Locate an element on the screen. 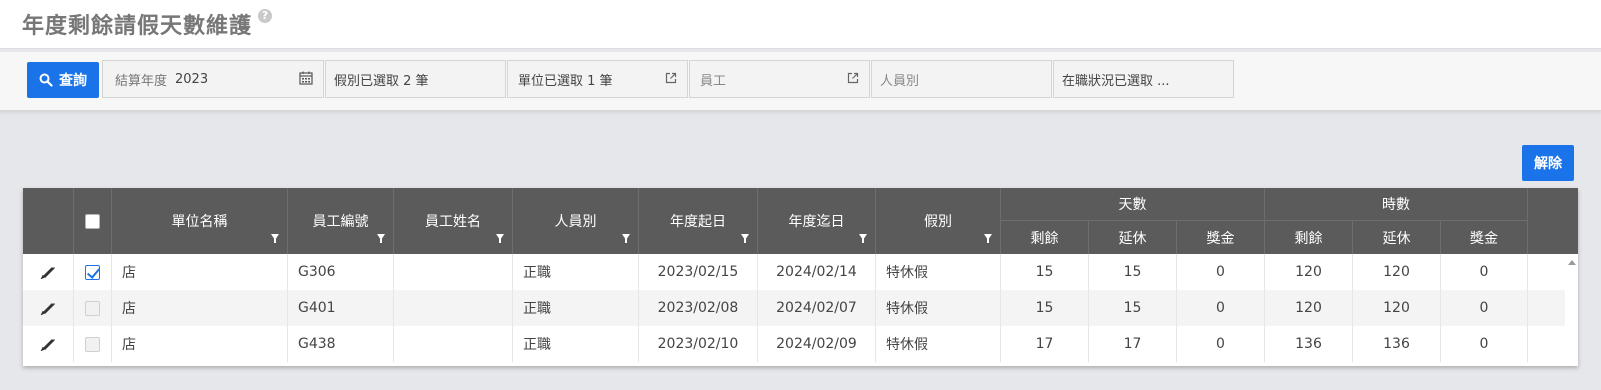 The image size is (1601, 390). header-year-start: 年度起日 is located at coordinates (698, 221).